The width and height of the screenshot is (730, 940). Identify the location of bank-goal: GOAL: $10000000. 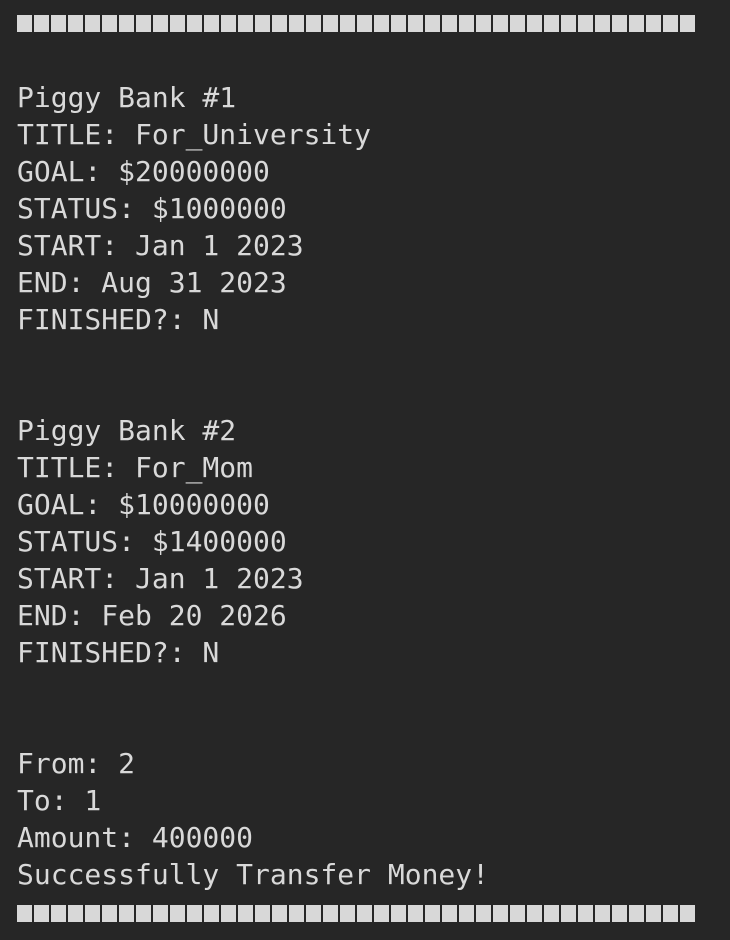
(143, 504).